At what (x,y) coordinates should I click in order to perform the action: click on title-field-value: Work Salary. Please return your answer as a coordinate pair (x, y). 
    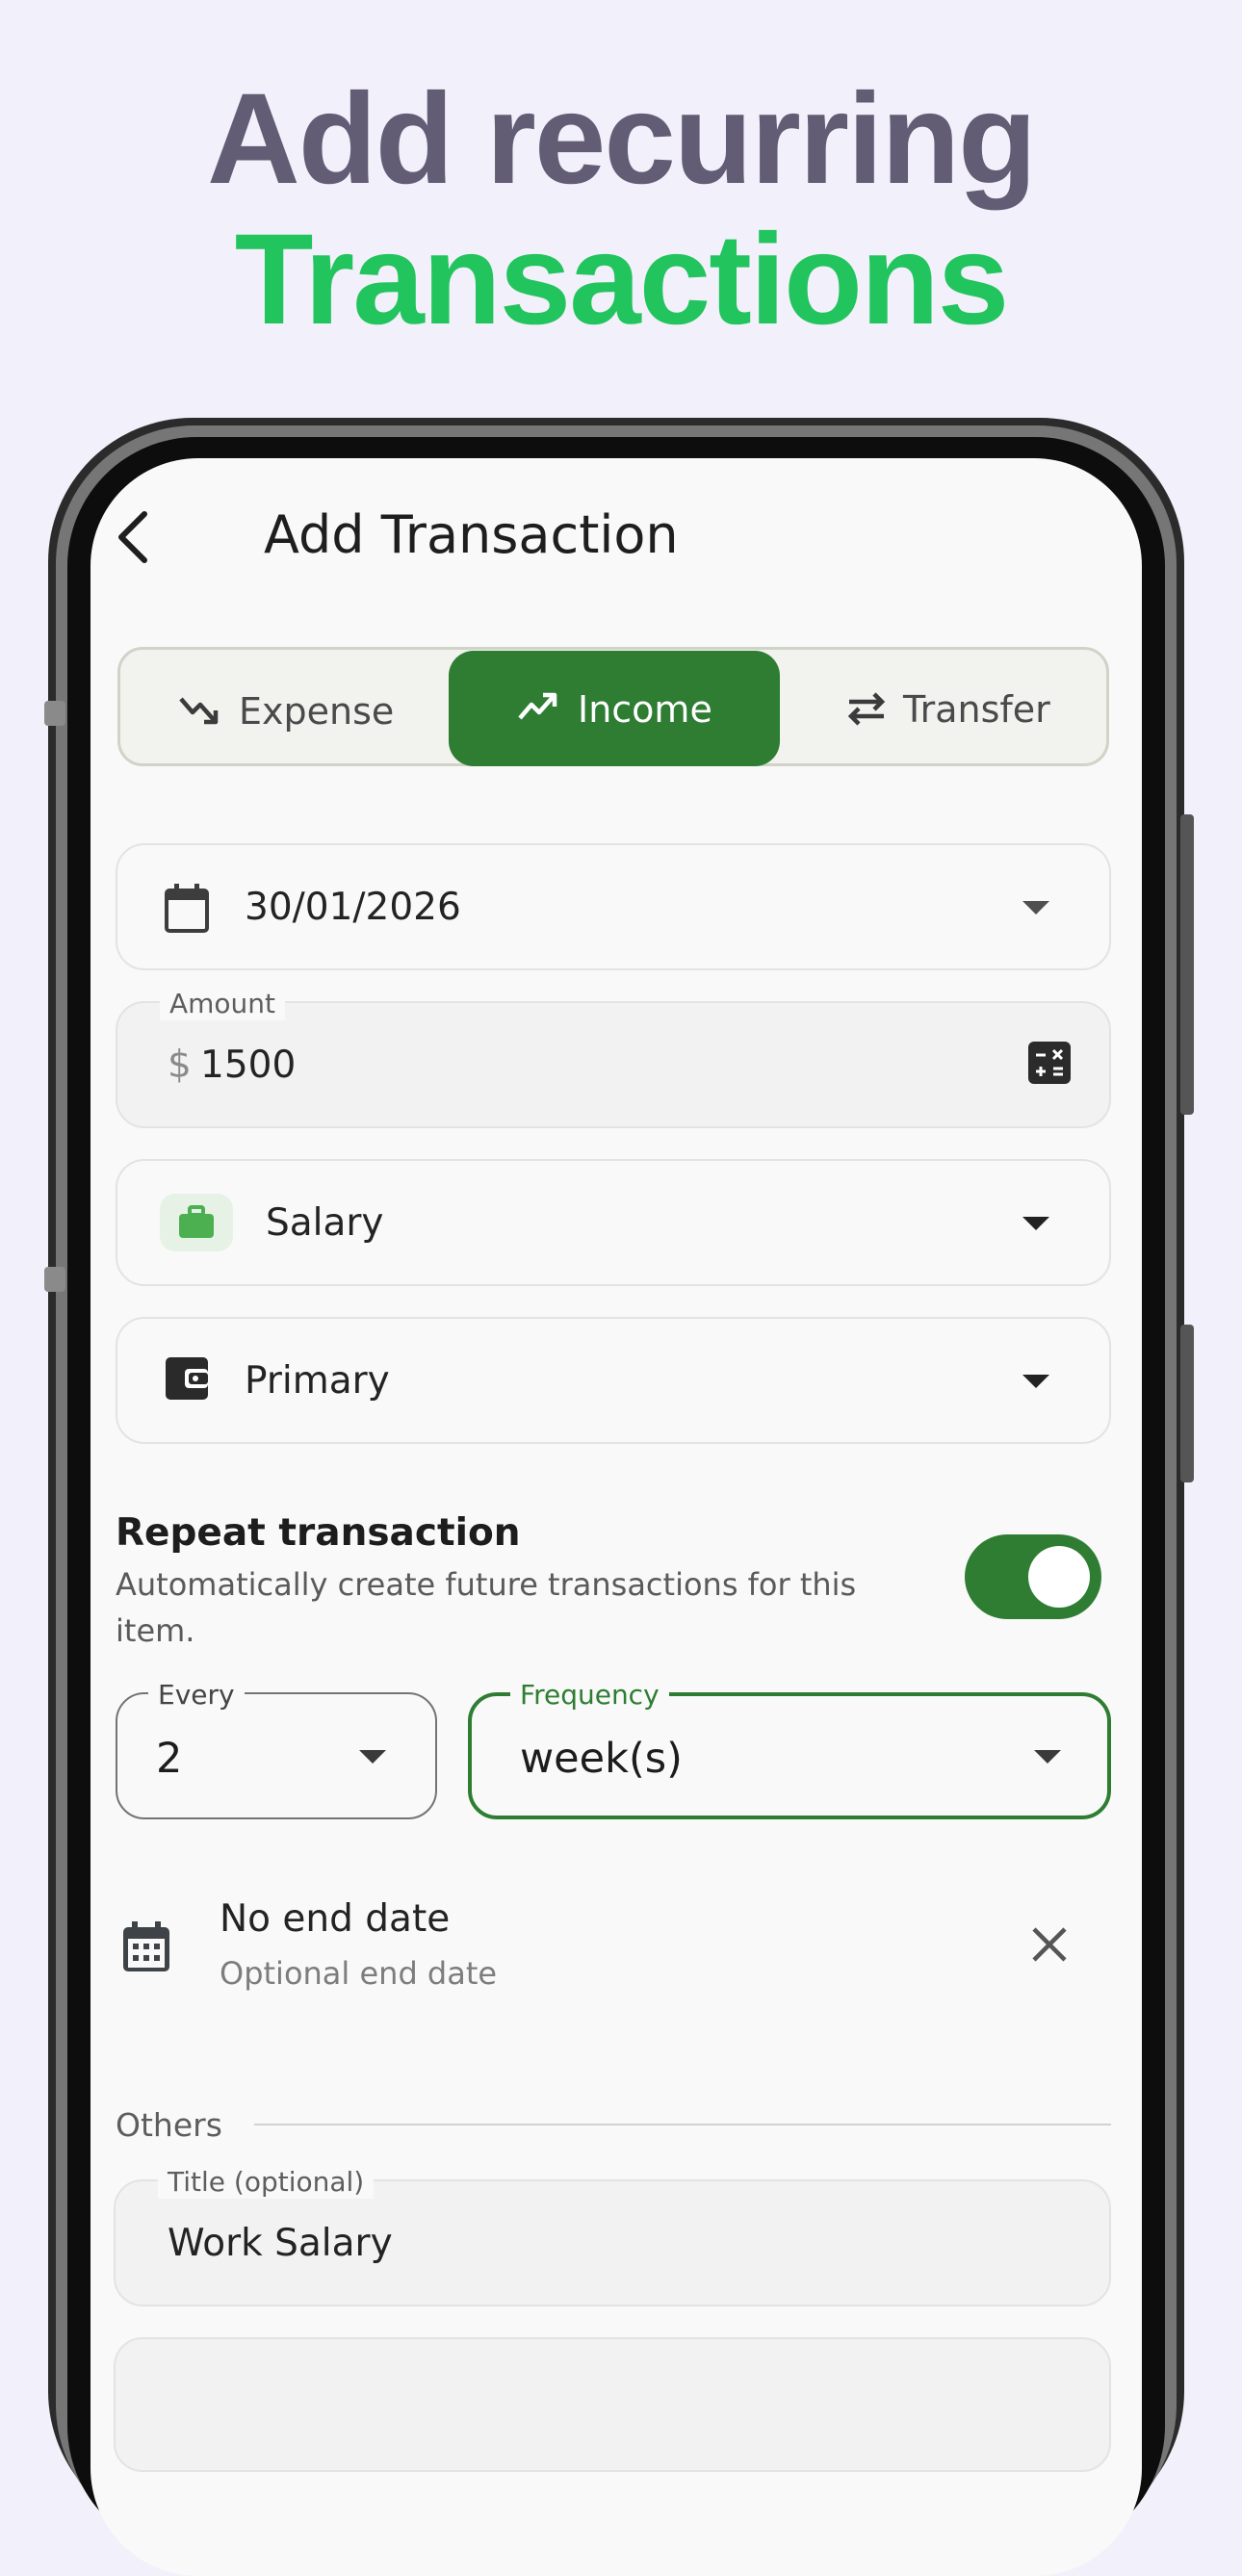
    Looking at the image, I should click on (280, 2244).